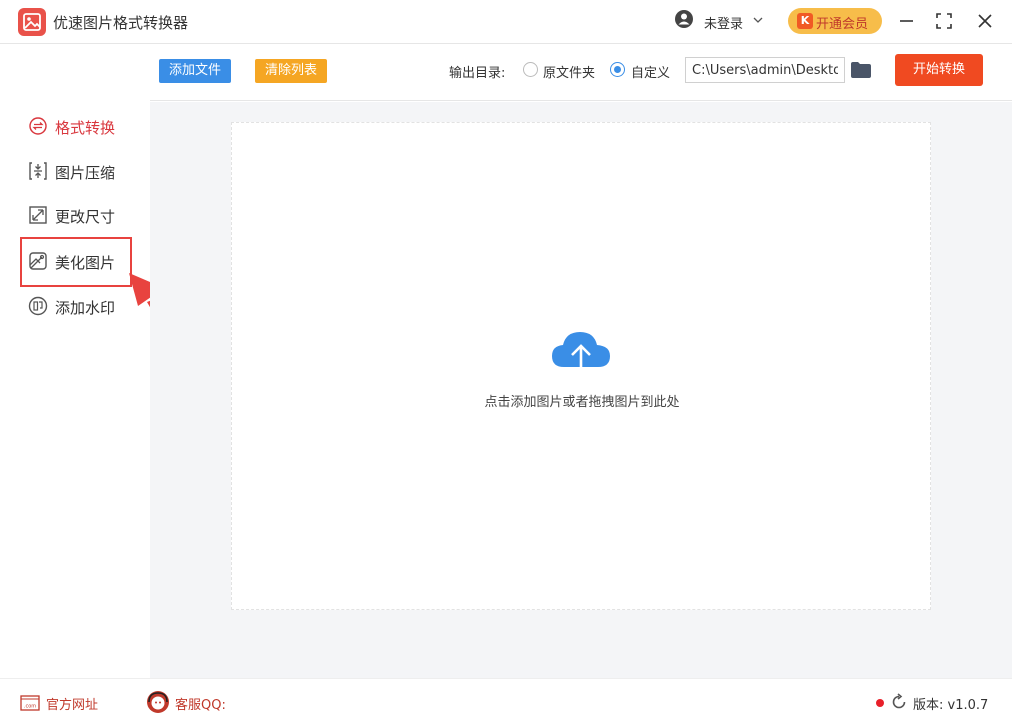  Describe the element at coordinates (944, 21) in the screenshot. I see `maximize-icon` at that location.